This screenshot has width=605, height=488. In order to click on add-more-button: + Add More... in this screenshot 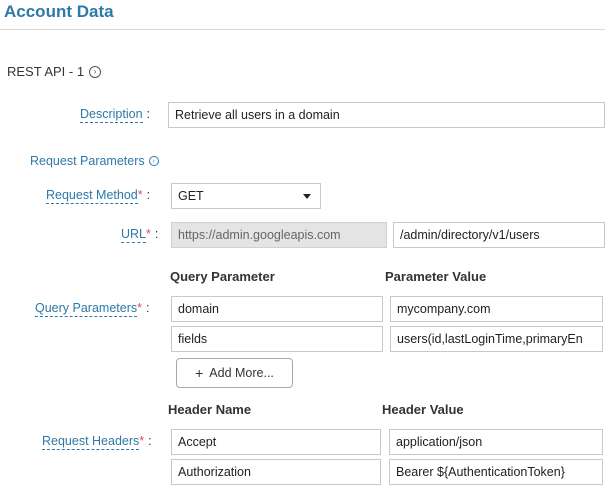, I will do `click(234, 373)`.